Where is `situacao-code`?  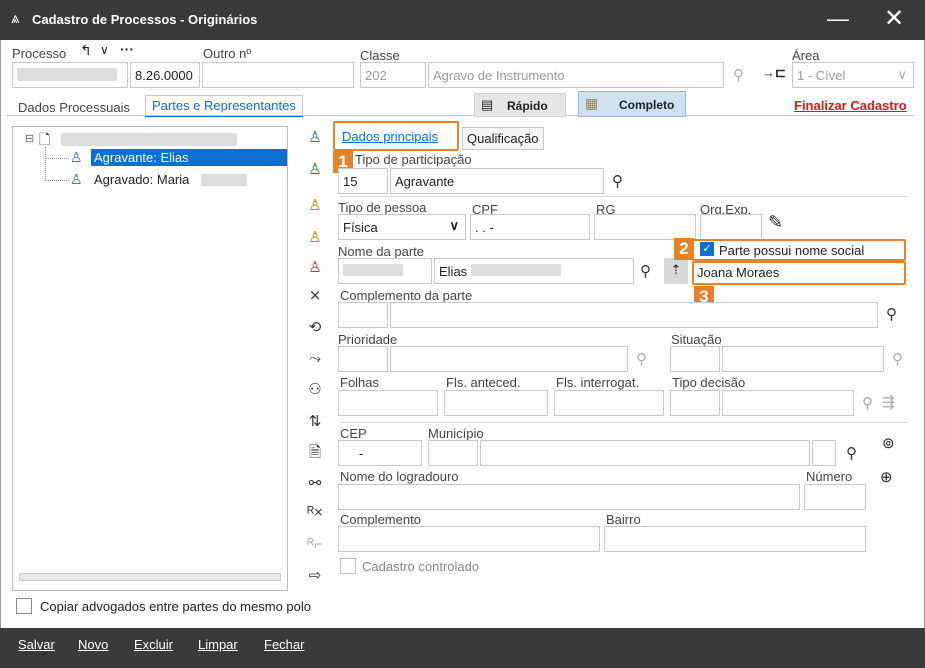 situacao-code is located at coordinates (695, 359).